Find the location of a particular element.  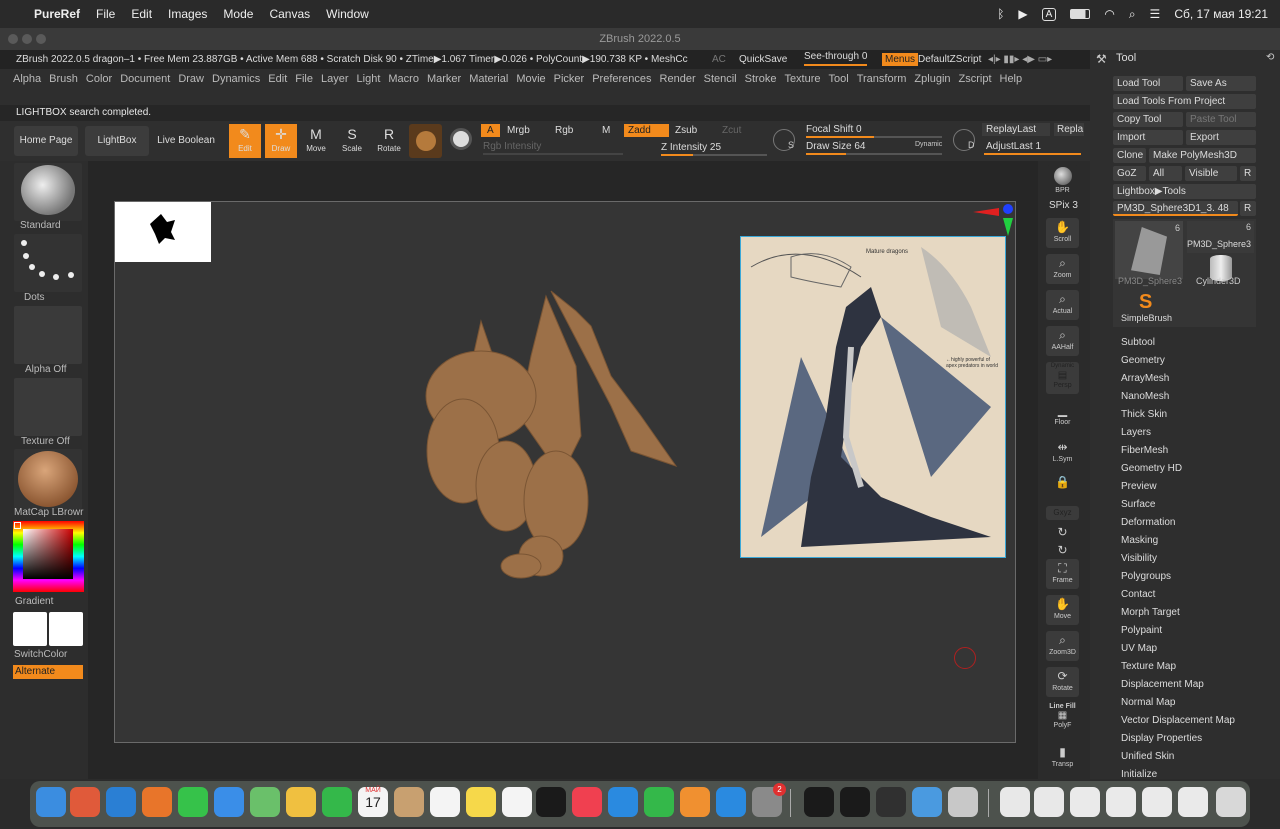

lightbox-tools-button: Lightbox▶Tools is located at coordinates (1184, 191).